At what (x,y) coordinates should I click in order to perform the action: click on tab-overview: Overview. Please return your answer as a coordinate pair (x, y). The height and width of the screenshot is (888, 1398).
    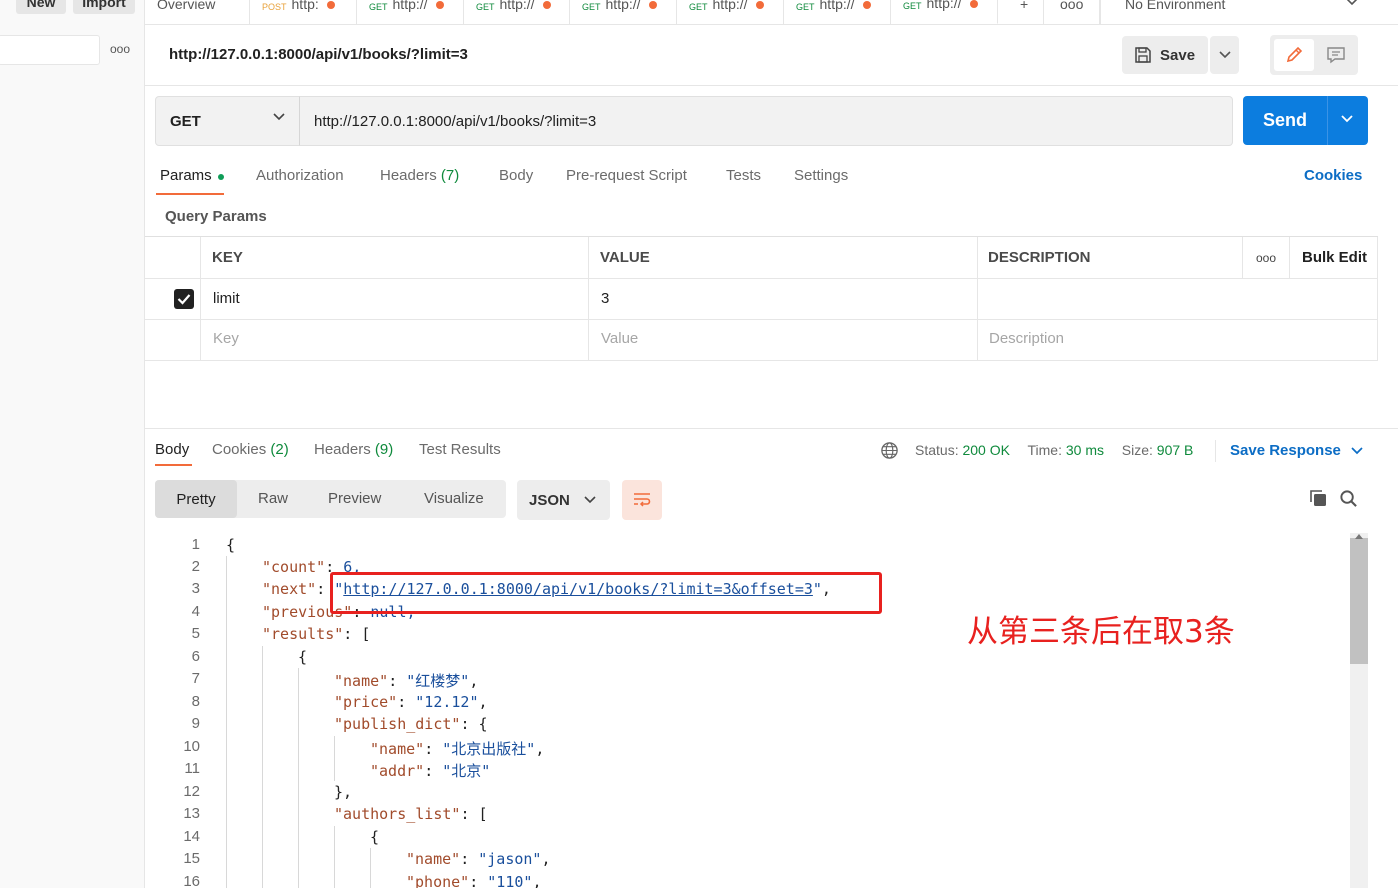
    Looking at the image, I should click on (197, 12).